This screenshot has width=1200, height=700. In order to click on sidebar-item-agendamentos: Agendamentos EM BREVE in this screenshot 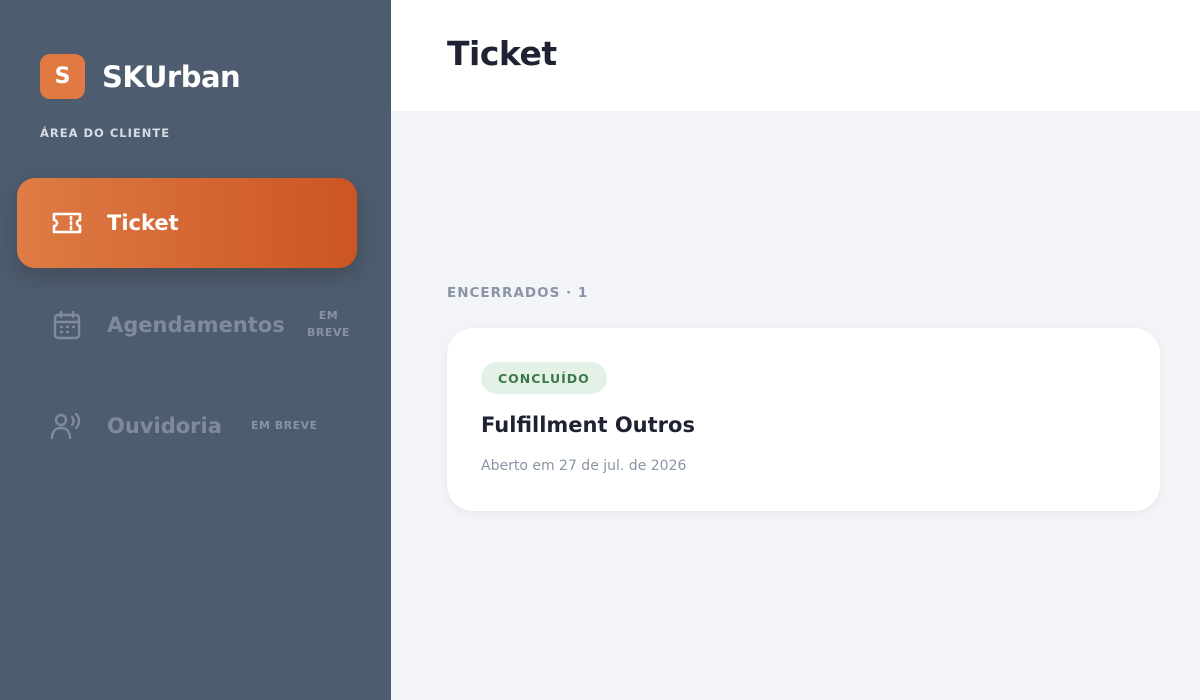, I will do `click(187, 325)`.